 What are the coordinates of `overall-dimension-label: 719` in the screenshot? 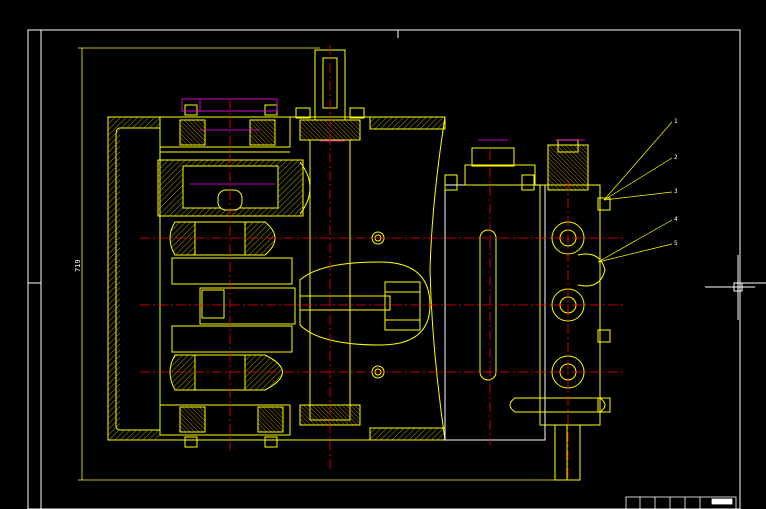 It's located at (78, 265).